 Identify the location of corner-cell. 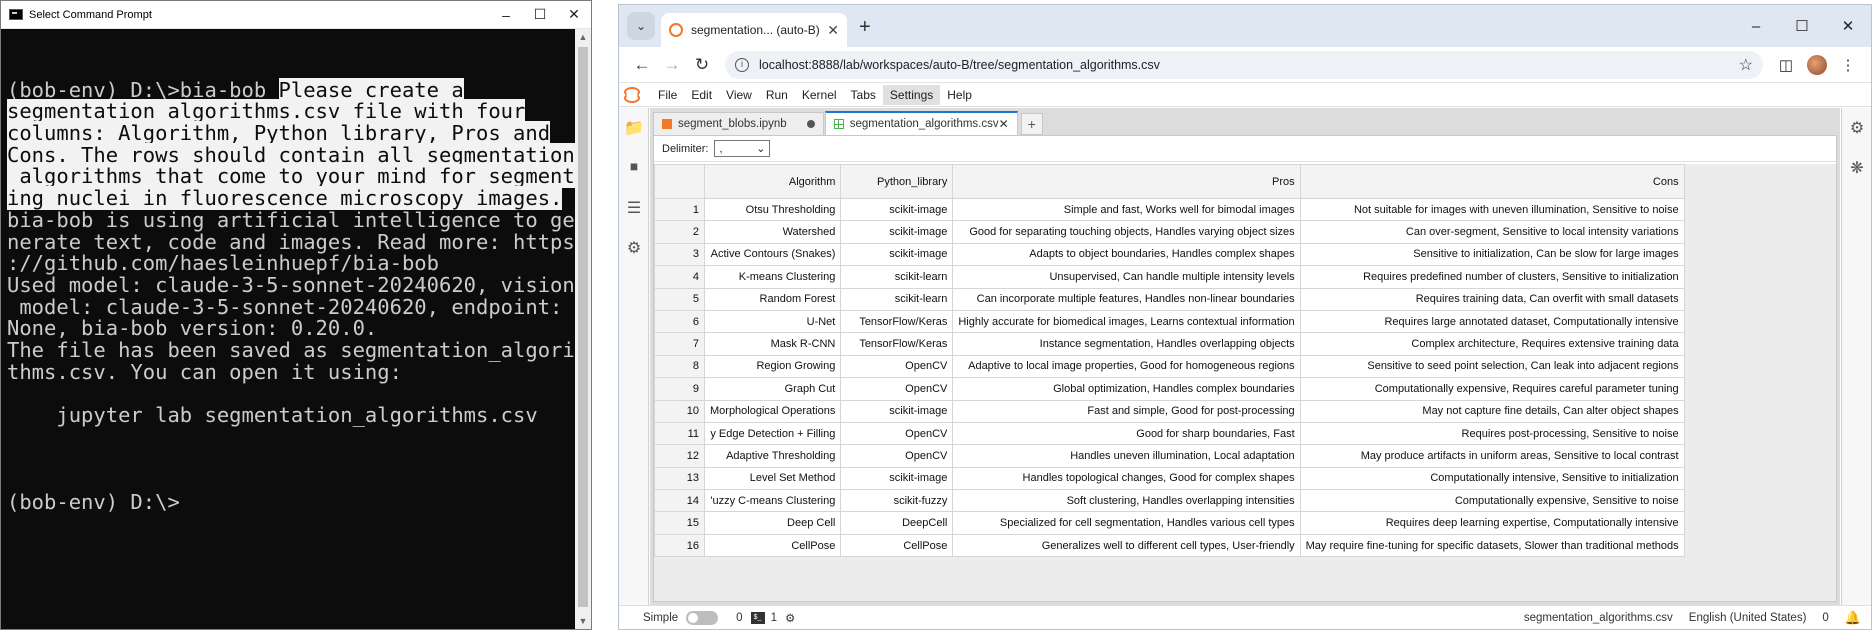
(679, 181).